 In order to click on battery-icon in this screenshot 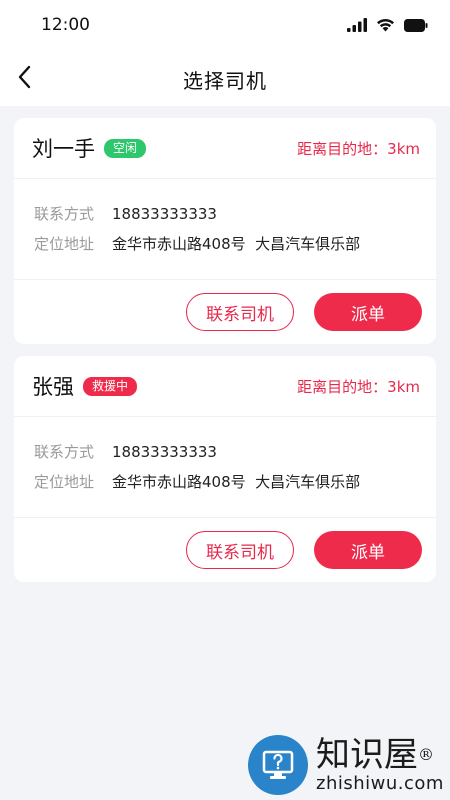, I will do `click(416, 26)`.